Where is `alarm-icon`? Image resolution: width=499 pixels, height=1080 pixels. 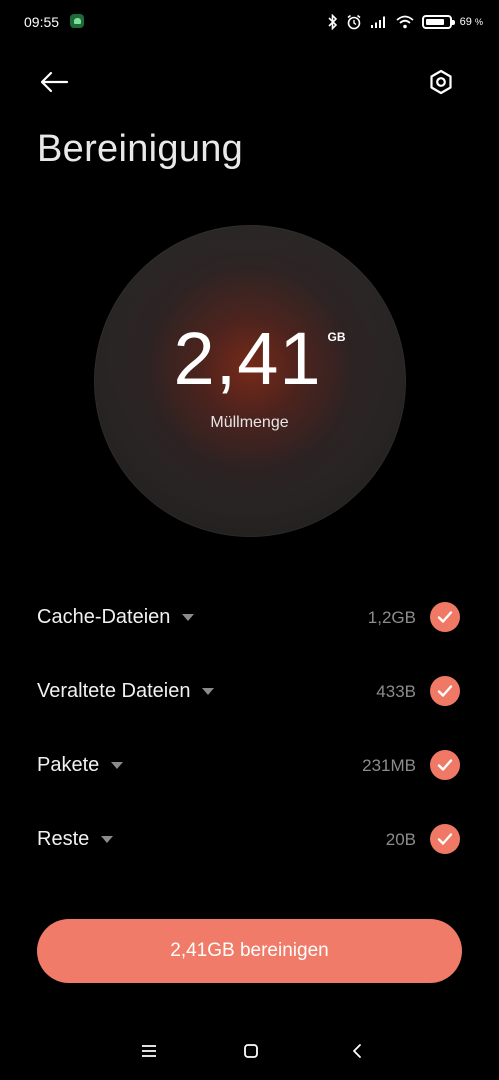 alarm-icon is located at coordinates (354, 22).